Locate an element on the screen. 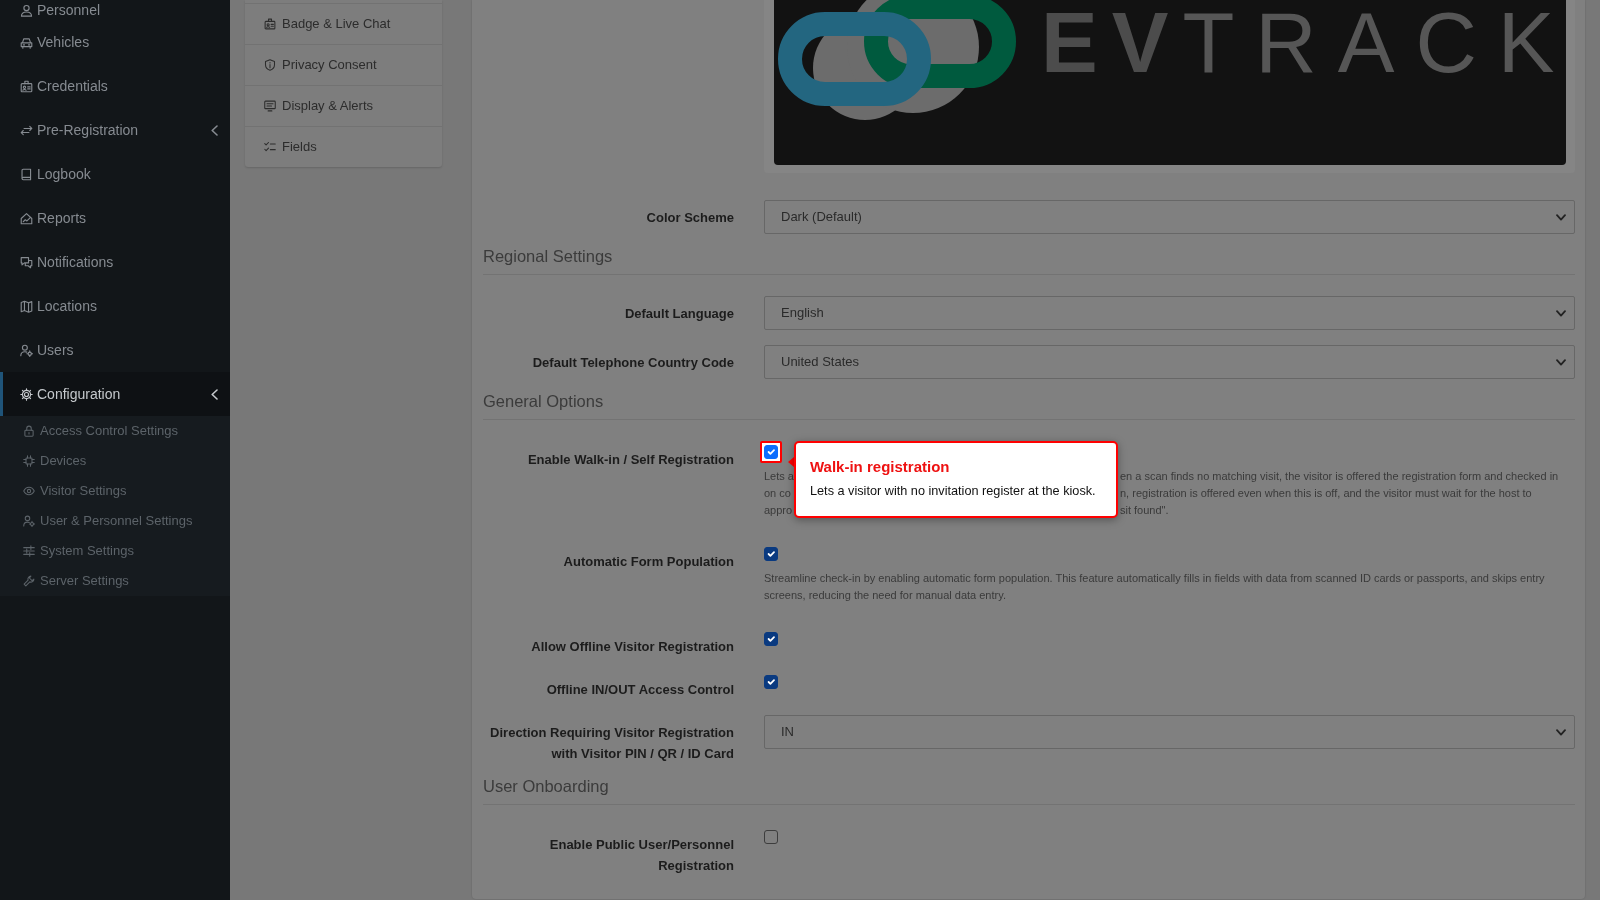 The width and height of the screenshot is (1600, 900). section-heading: General Options is located at coordinates (543, 401).